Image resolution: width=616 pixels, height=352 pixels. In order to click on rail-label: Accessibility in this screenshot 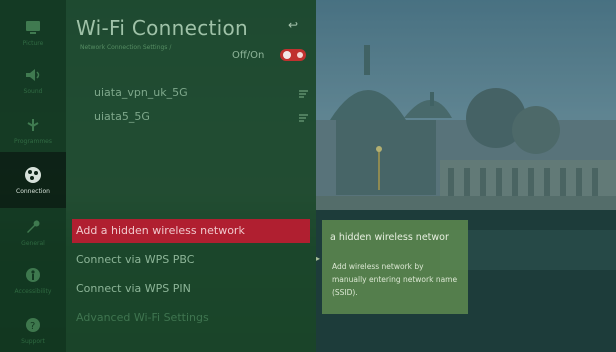, I will do `click(33, 291)`.